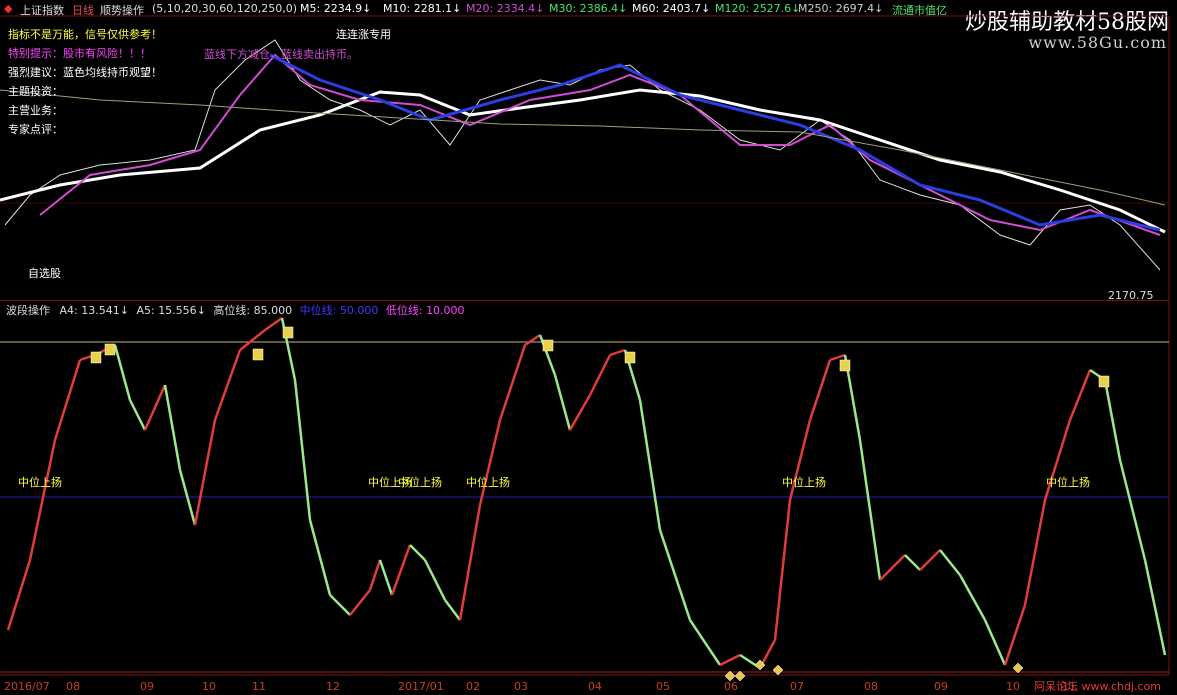 This screenshot has width=1177, height=695. Describe the element at coordinates (333, 686) in the screenshot. I see `x-tick: 12` at that location.